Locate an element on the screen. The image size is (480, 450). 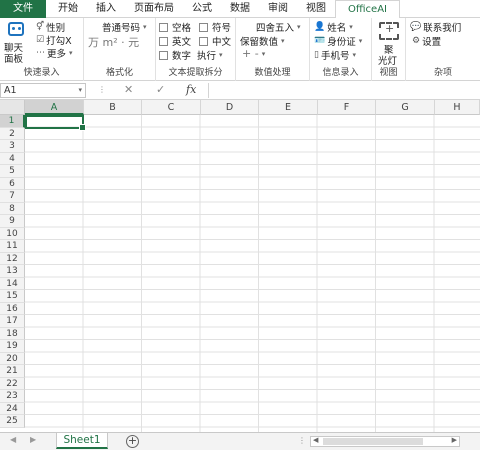
select-all-corner is located at coordinates (12, 107).